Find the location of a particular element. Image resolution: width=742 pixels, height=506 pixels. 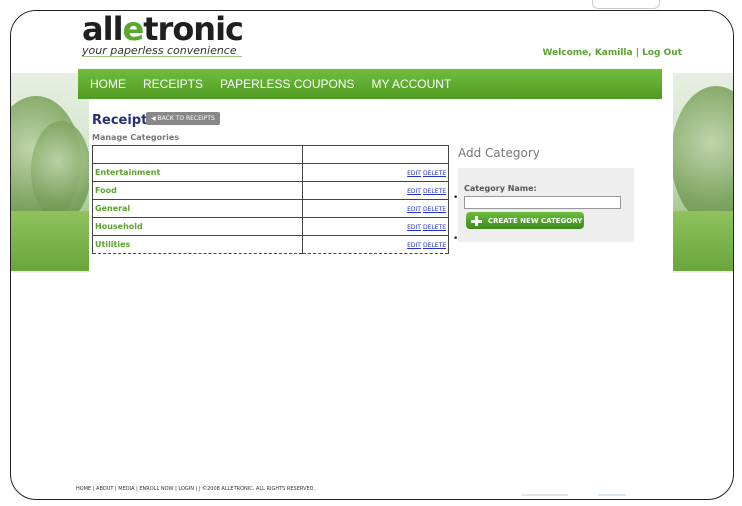

table-row: General EDIT DELETE is located at coordinates (270, 208).